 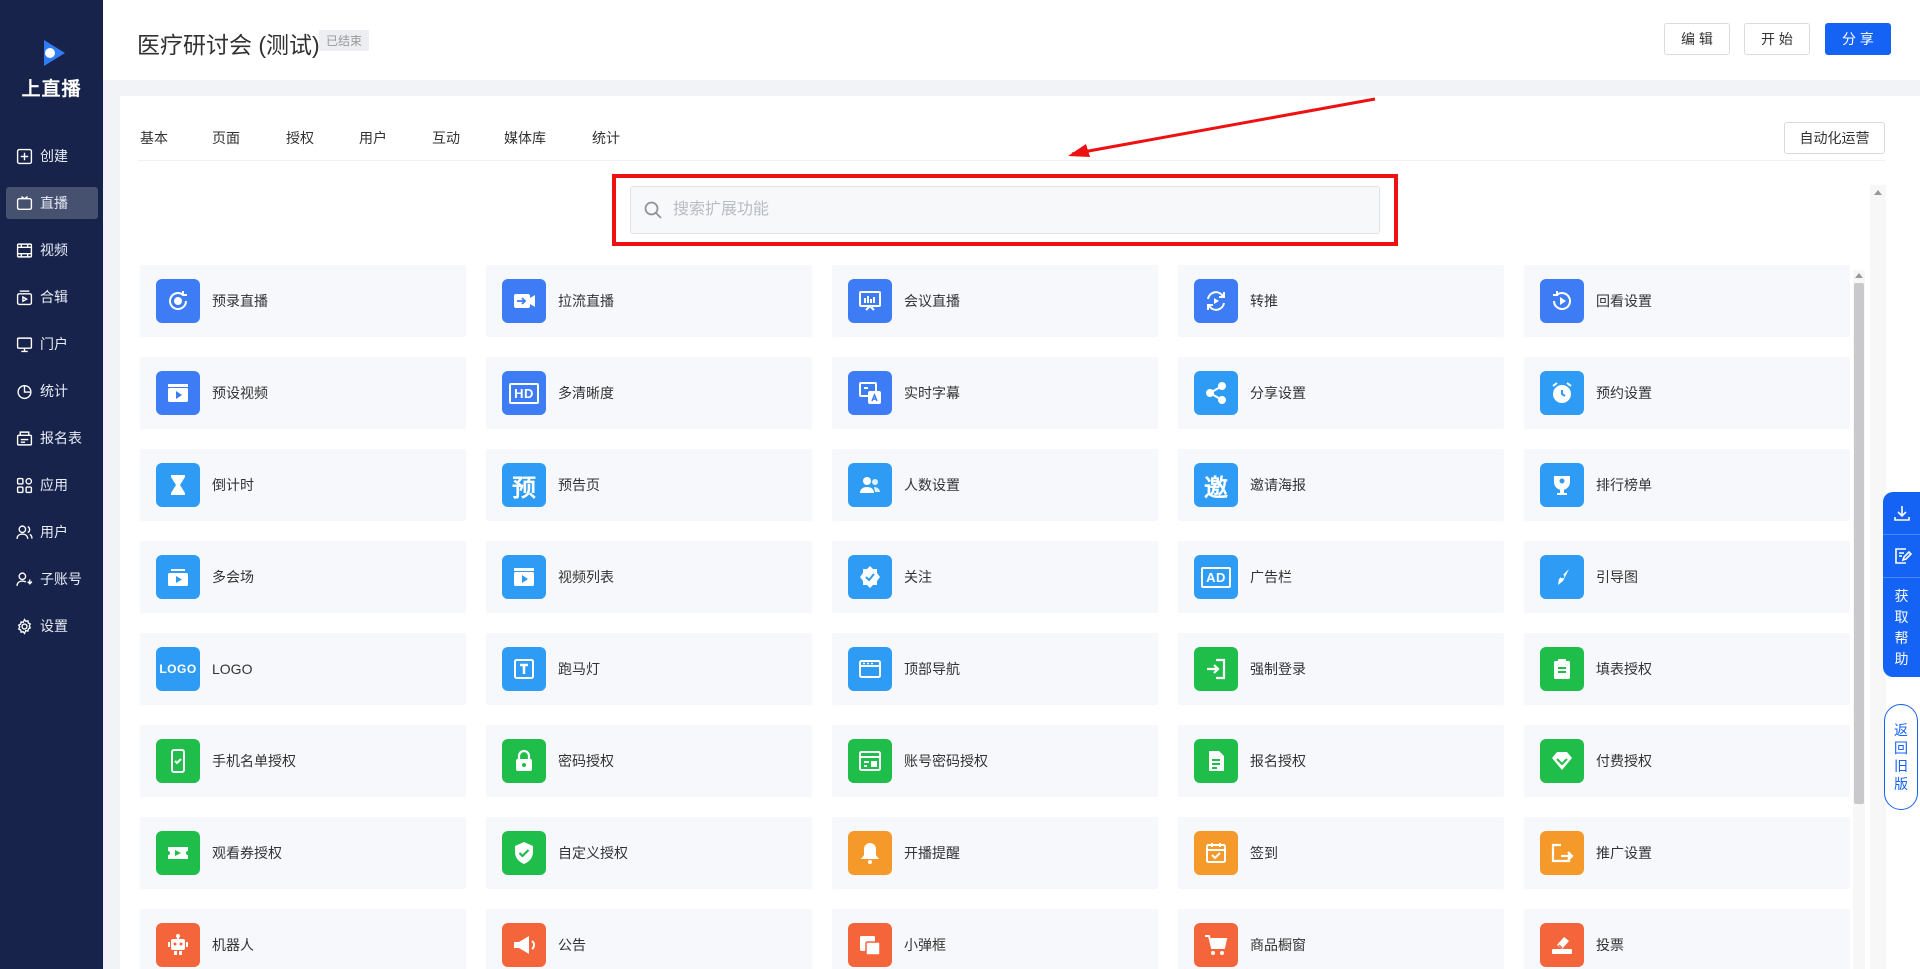 I want to click on feature-label: 小弹框, so click(x=925, y=945).